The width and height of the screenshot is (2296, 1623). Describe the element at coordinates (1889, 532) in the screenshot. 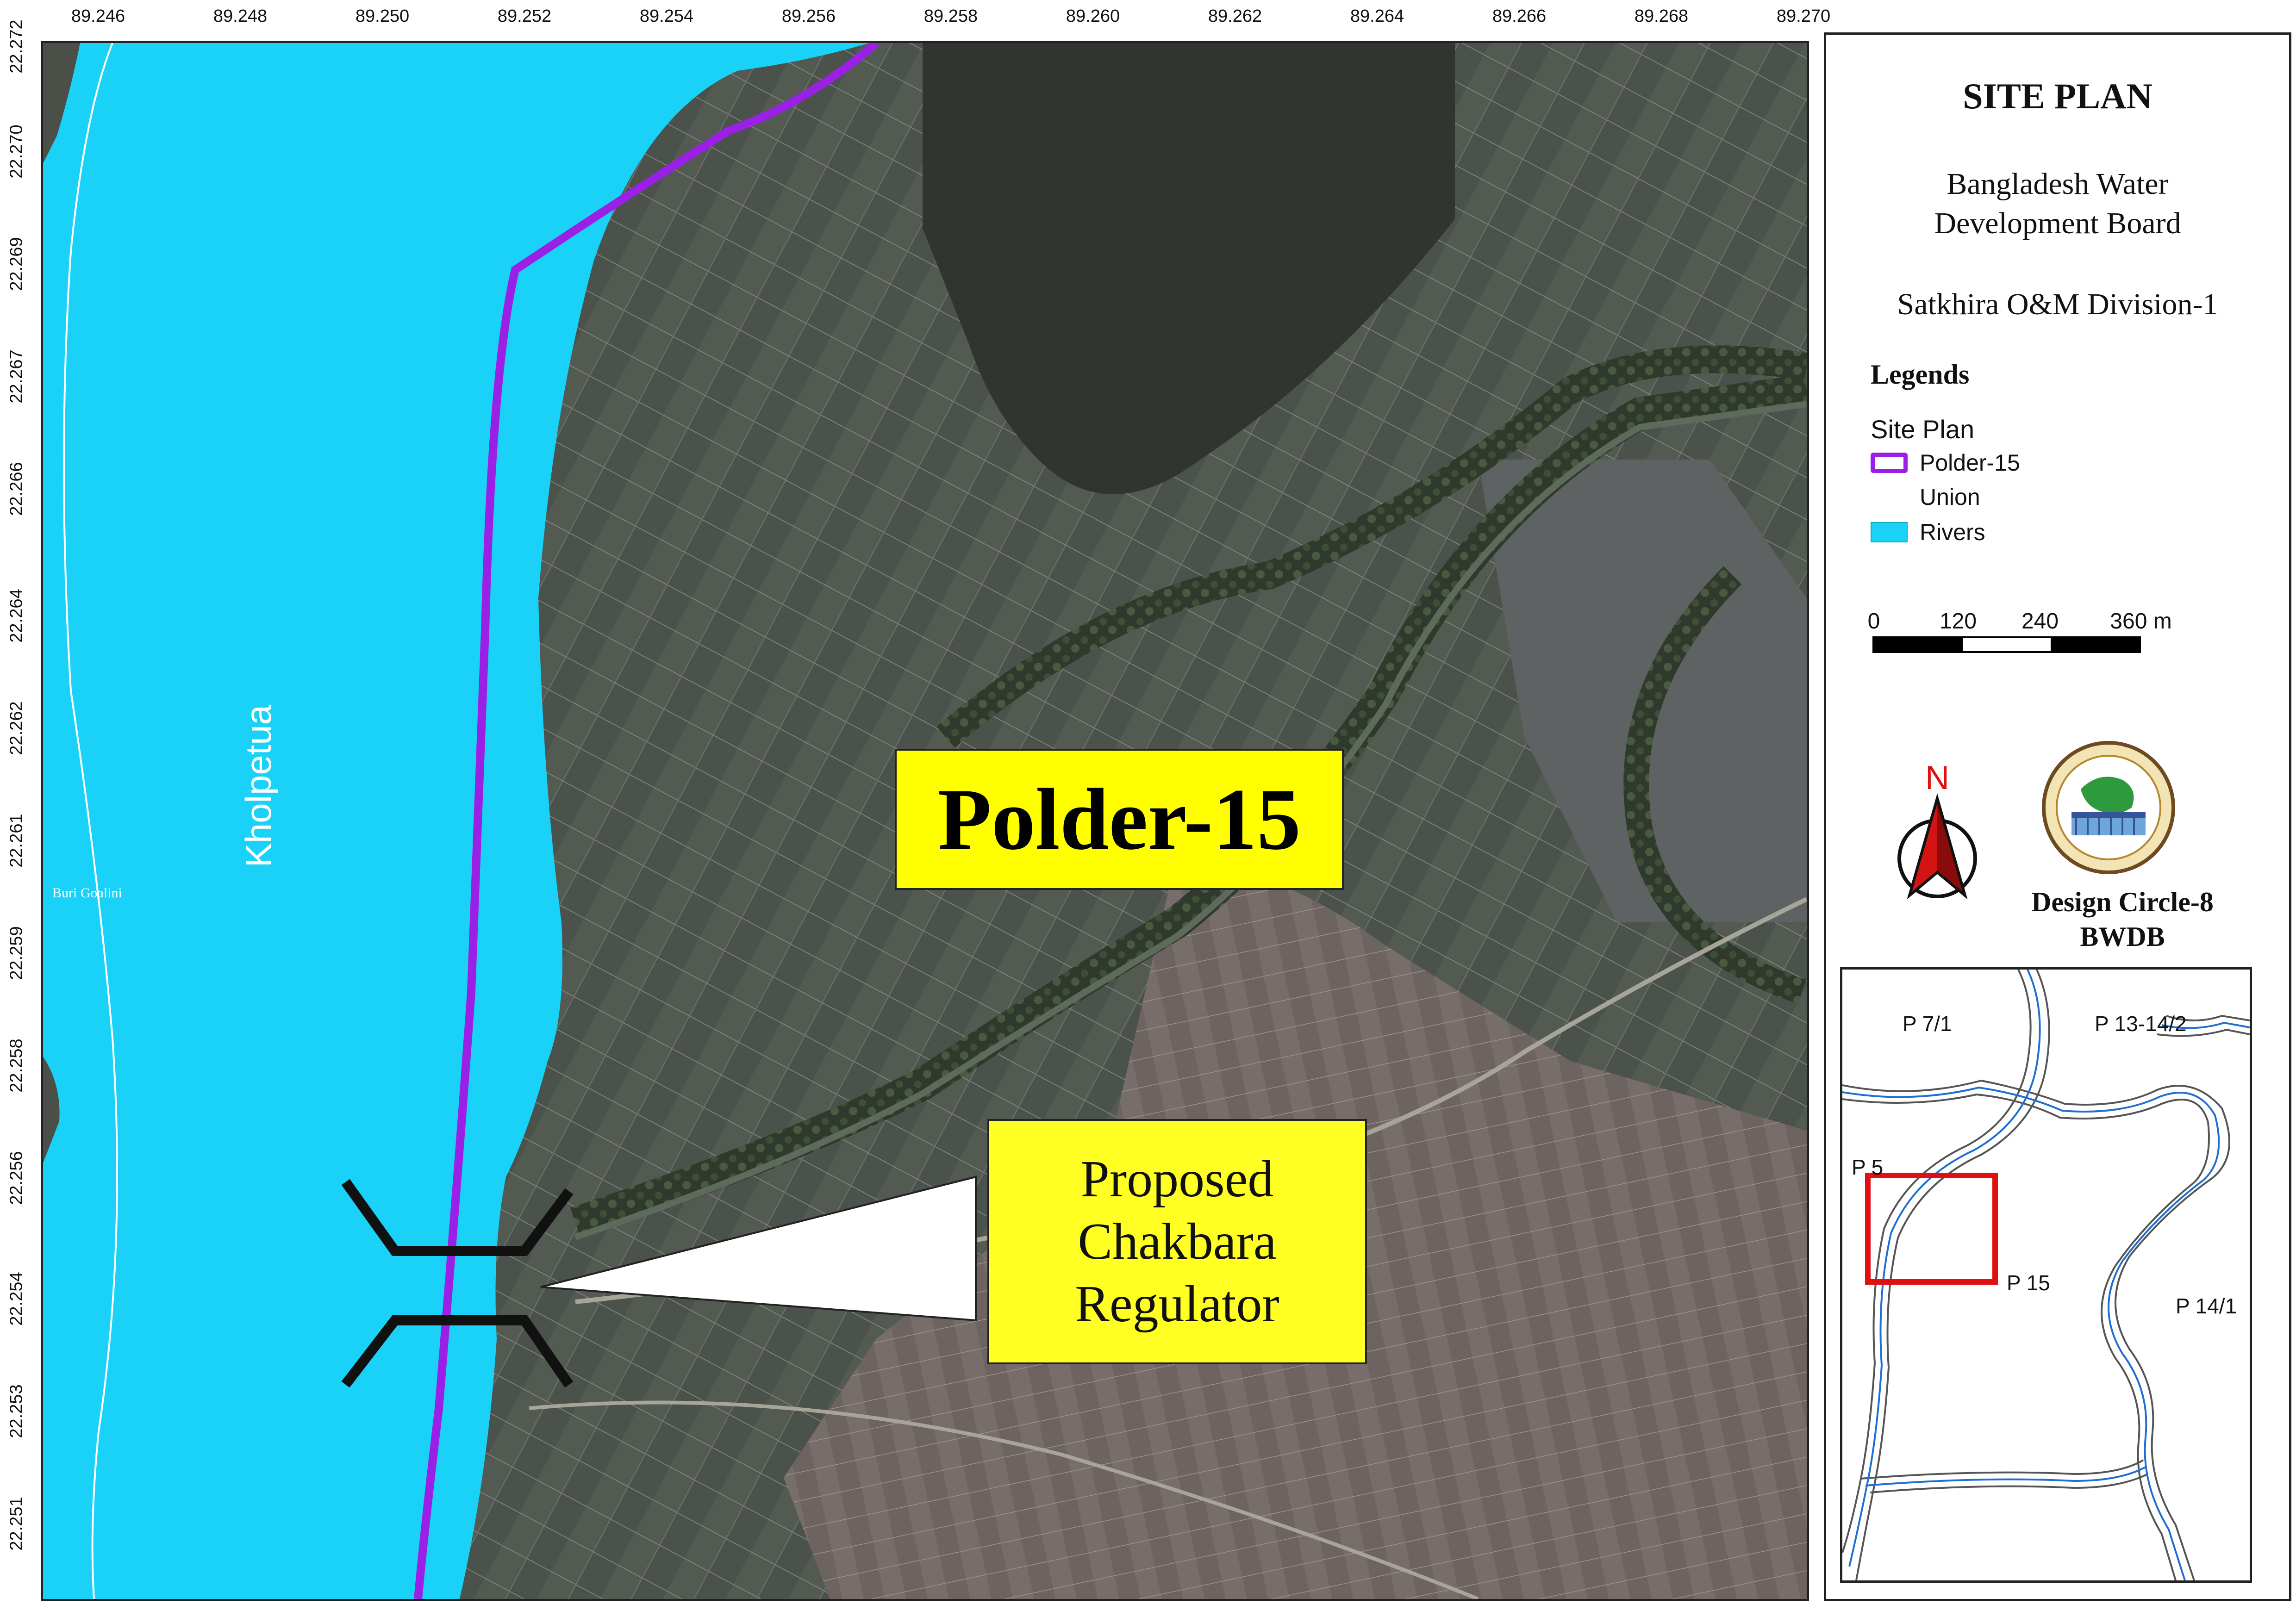

I see `rivers-swatch-icon` at that location.